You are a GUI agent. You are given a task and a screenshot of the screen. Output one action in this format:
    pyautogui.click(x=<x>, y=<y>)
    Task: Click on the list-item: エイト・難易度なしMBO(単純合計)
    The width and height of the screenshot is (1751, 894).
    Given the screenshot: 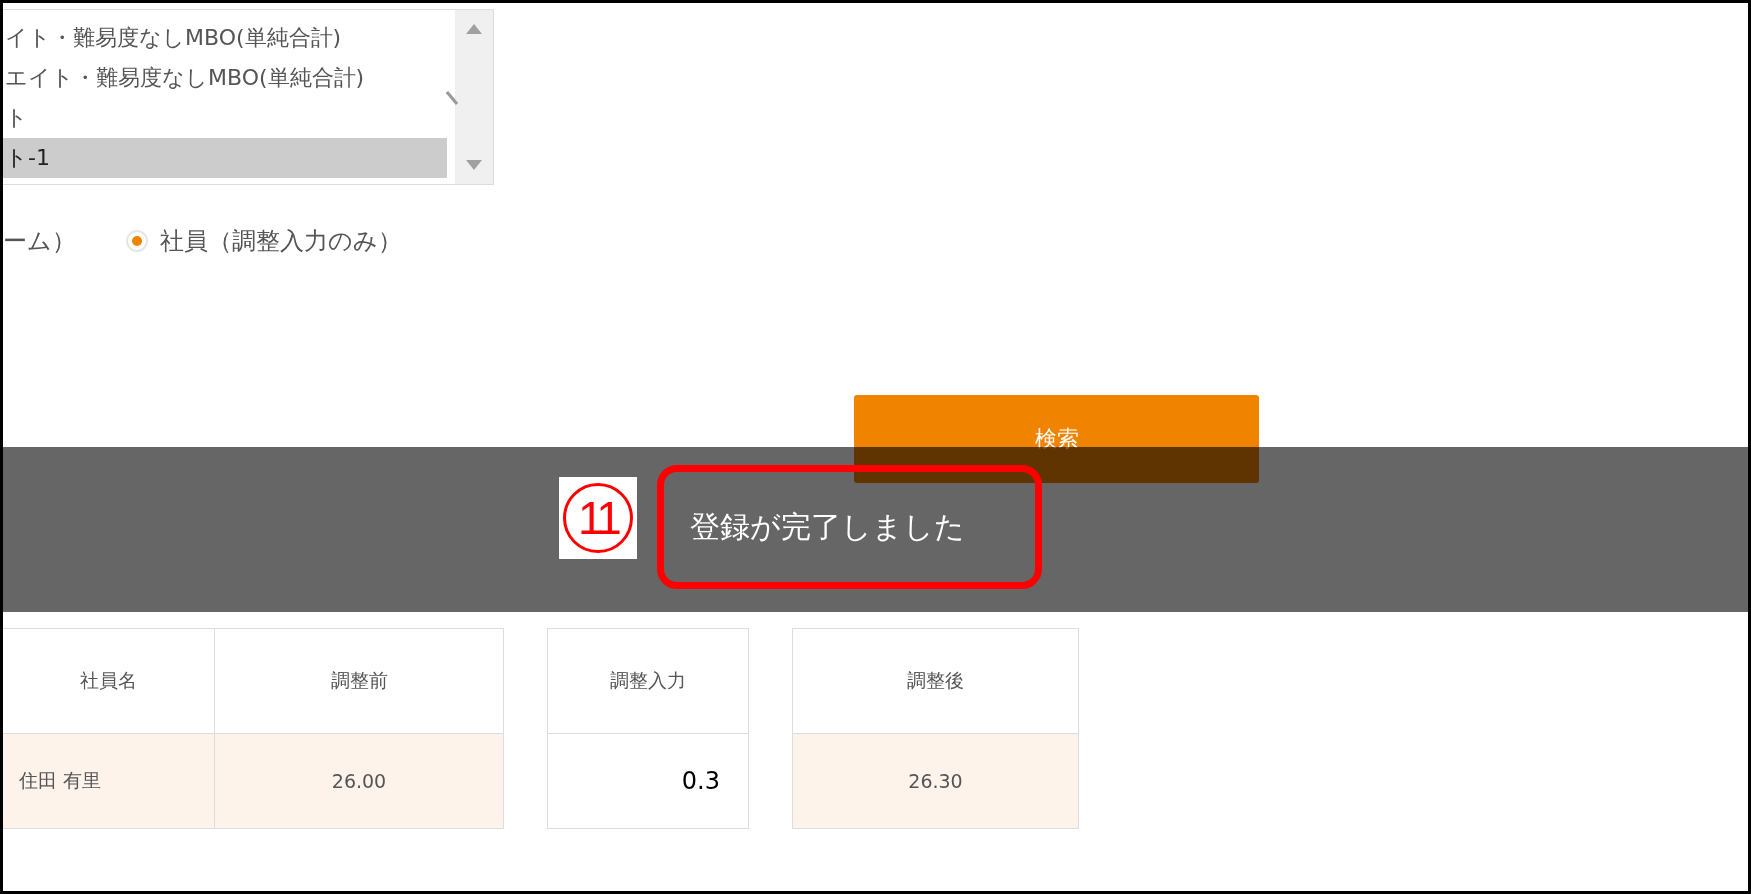 What is the action you would take?
    pyautogui.click(x=225, y=78)
    